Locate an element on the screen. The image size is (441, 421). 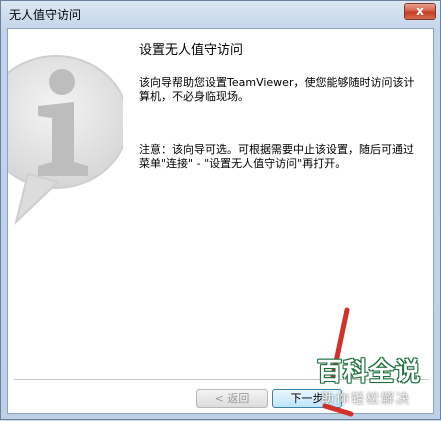
close-button: x is located at coordinates (420, 11).